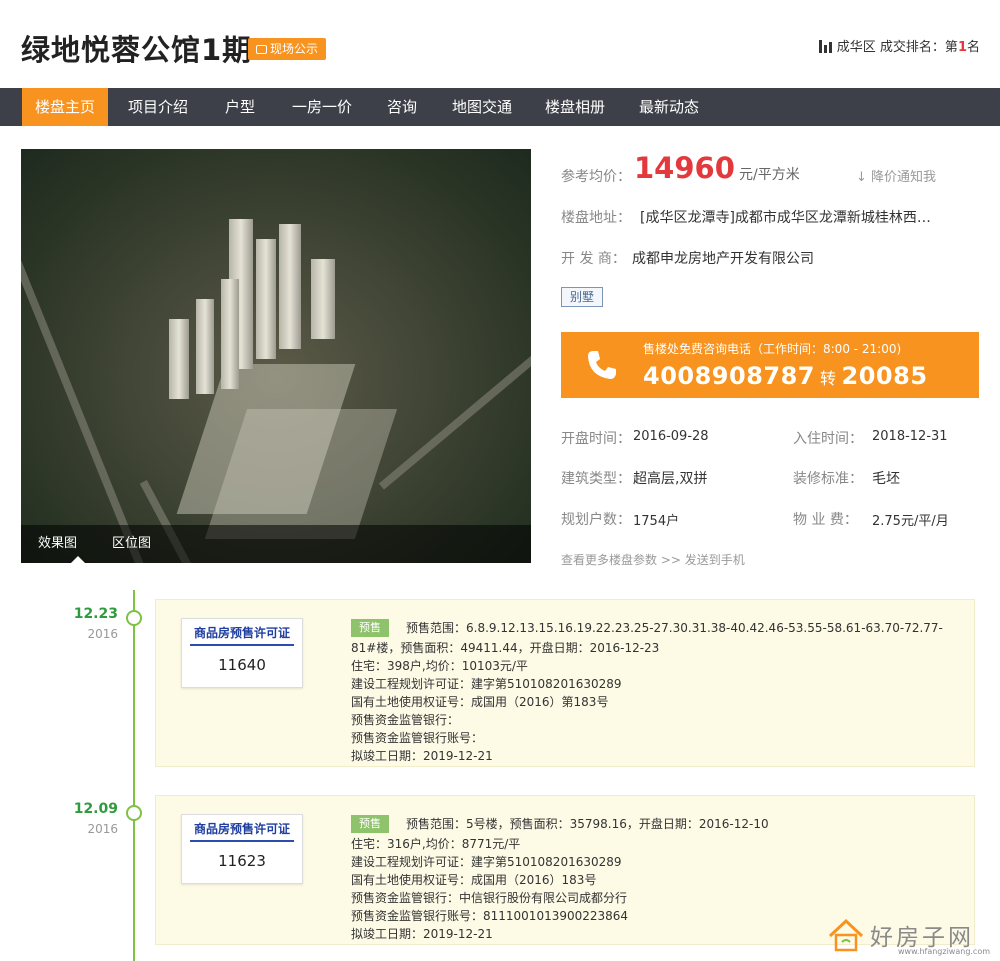 The height and width of the screenshot is (961, 1000). What do you see at coordinates (669, 107) in the screenshot?
I see `nav-item-news: 最新动态` at bounding box center [669, 107].